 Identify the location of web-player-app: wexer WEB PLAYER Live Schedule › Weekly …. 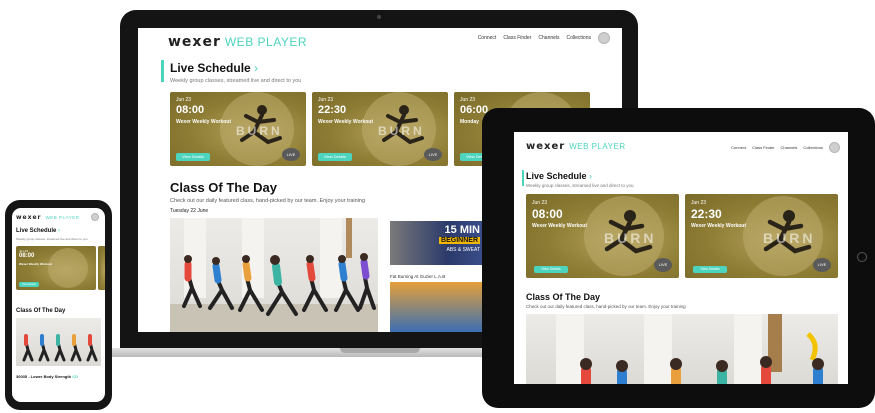
(58, 305).